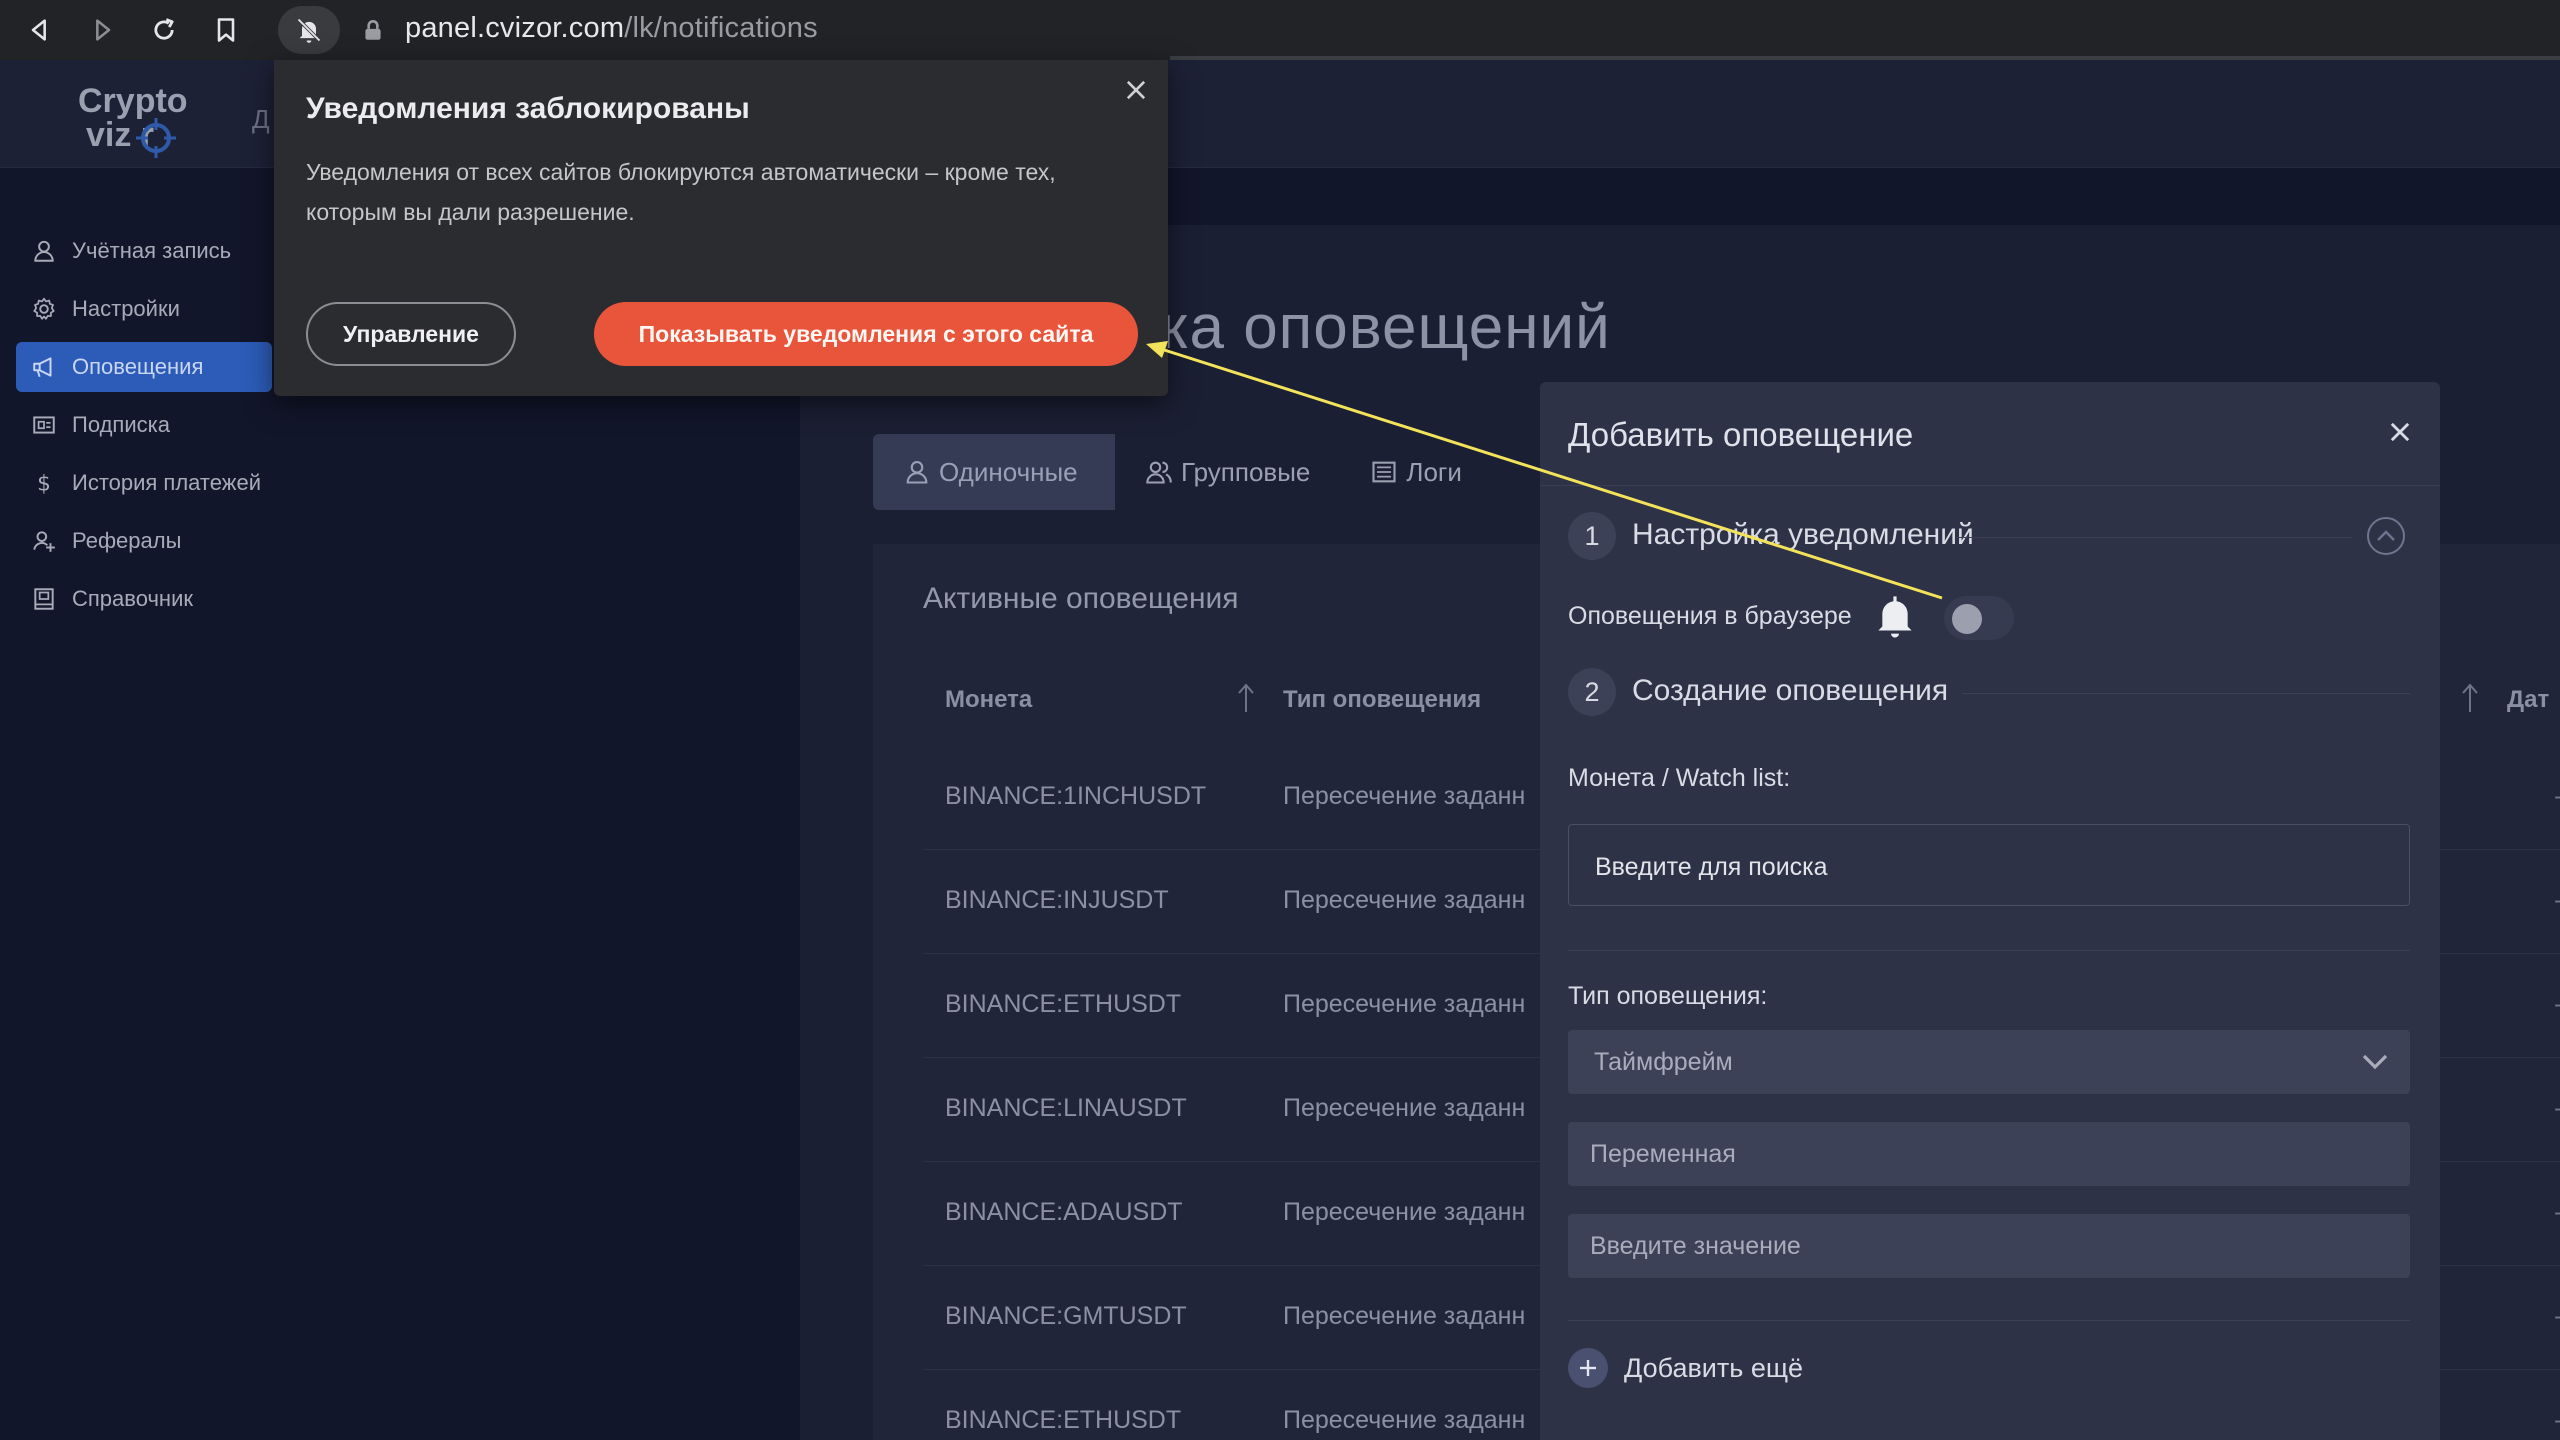 The image size is (2560, 1440). I want to click on browser-alerts-toggle, so click(1979, 618).